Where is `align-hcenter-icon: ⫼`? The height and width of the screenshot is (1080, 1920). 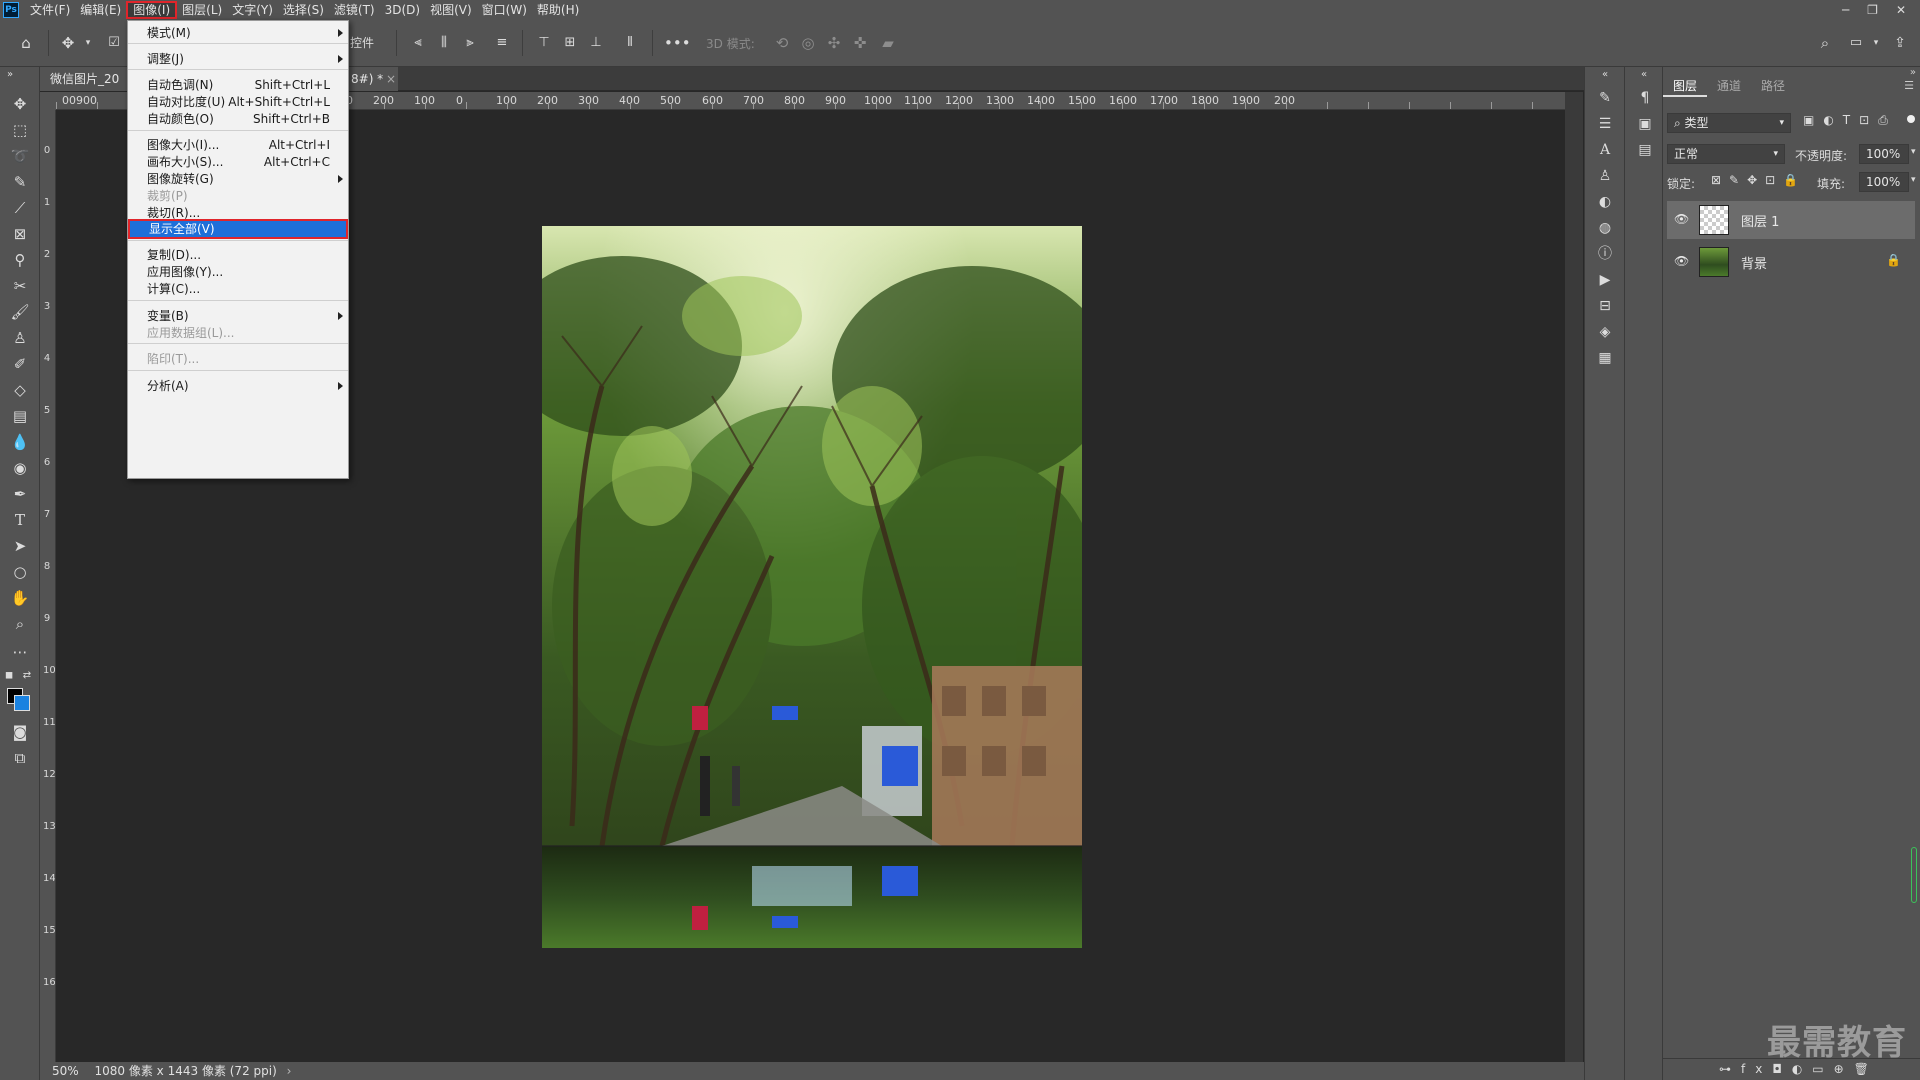
align-hcenter-icon: ⫼ is located at coordinates (444, 43).